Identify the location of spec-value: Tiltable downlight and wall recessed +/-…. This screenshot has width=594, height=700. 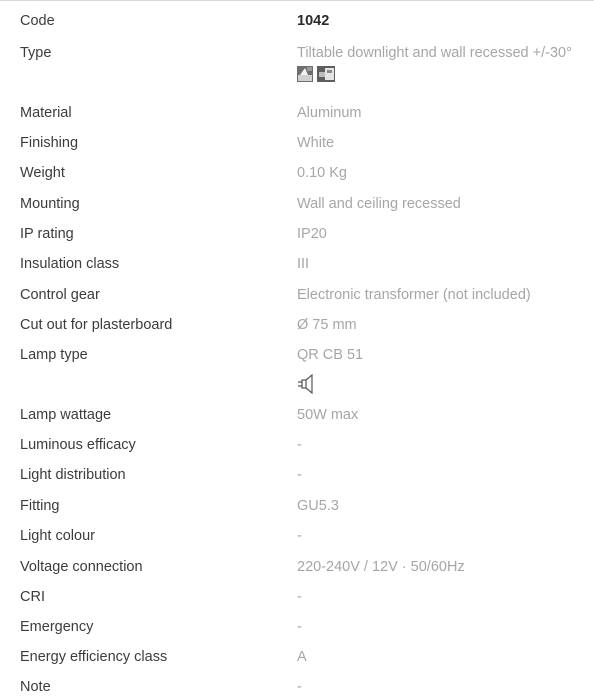
(434, 53).